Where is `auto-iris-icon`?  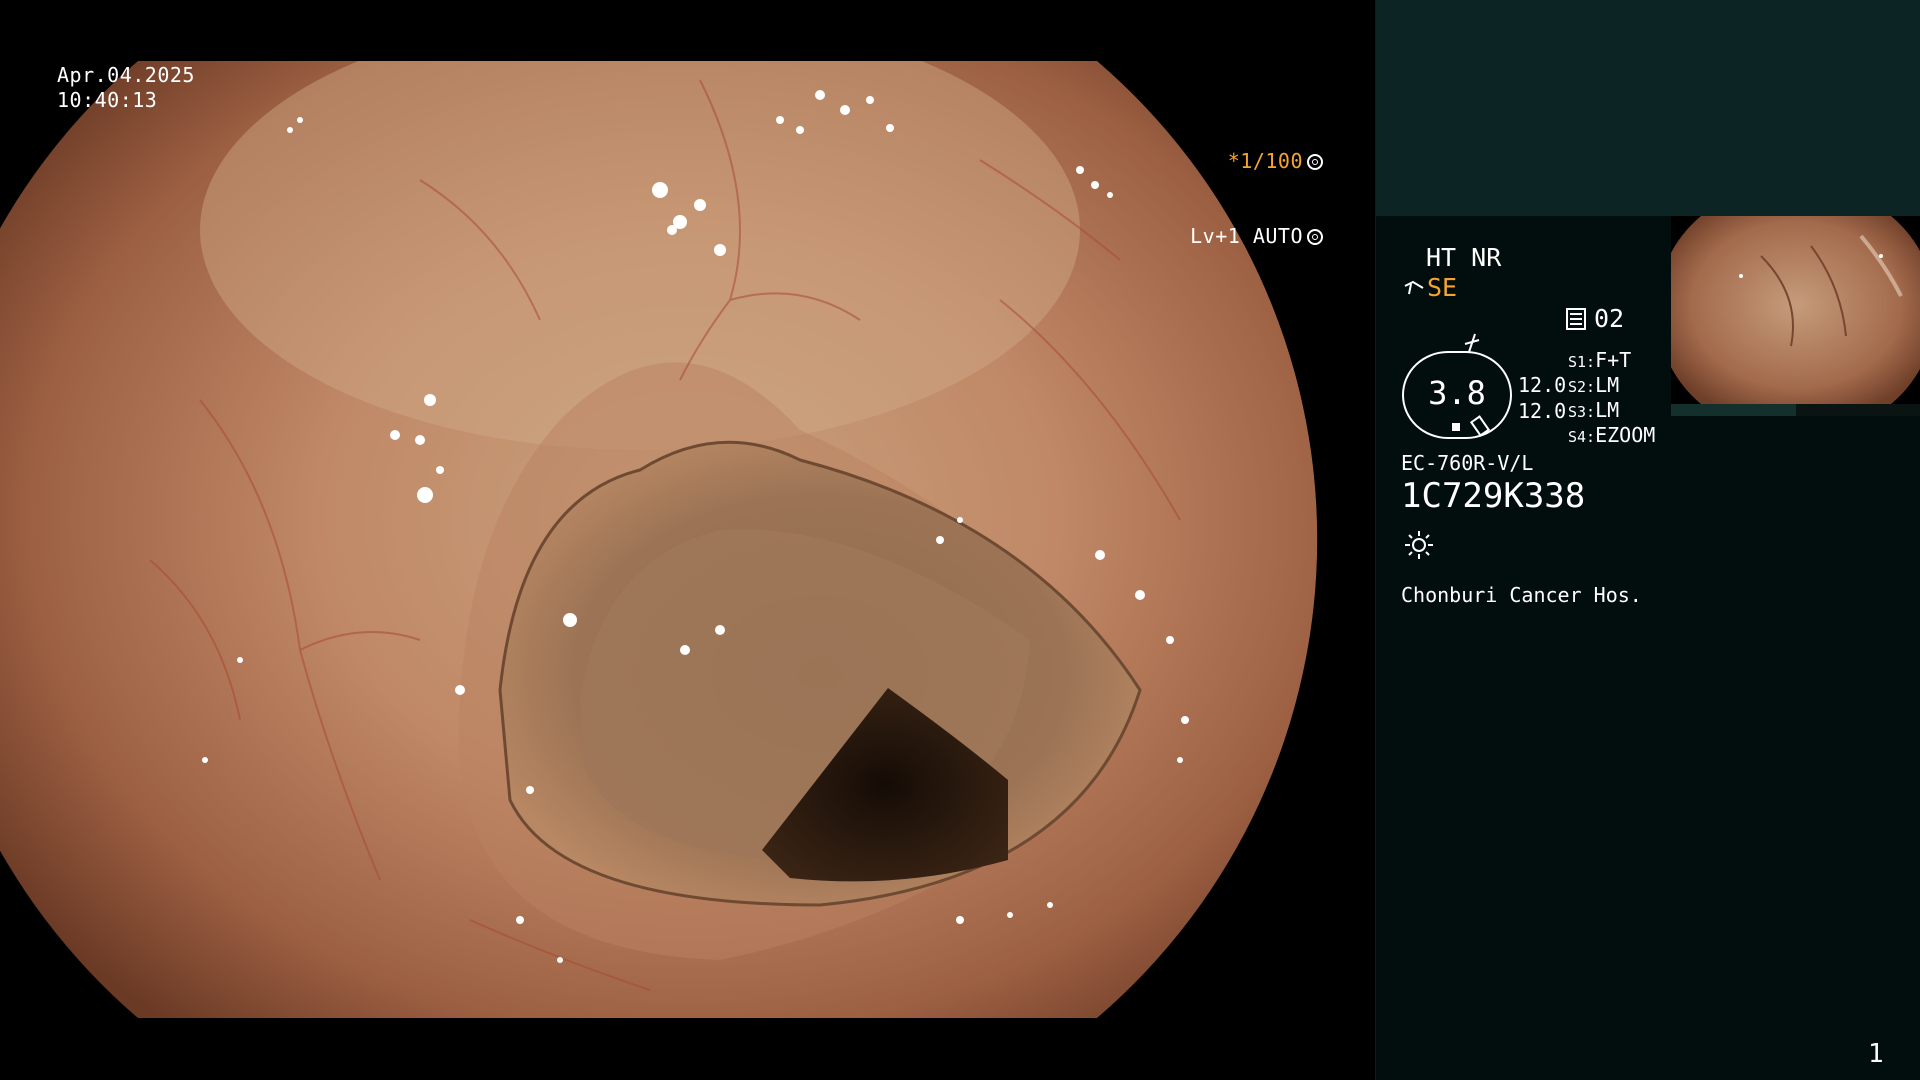
auto-iris-icon is located at coordinates (1315, 236).